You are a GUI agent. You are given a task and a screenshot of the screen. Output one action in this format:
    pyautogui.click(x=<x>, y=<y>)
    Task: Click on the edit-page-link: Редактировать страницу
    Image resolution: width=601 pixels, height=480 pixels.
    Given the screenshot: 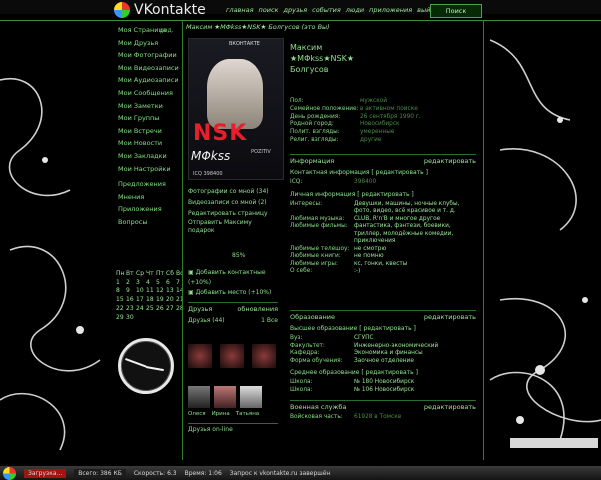 What is the action you would take?
    pyautogui.click(x=232, y=213)
    